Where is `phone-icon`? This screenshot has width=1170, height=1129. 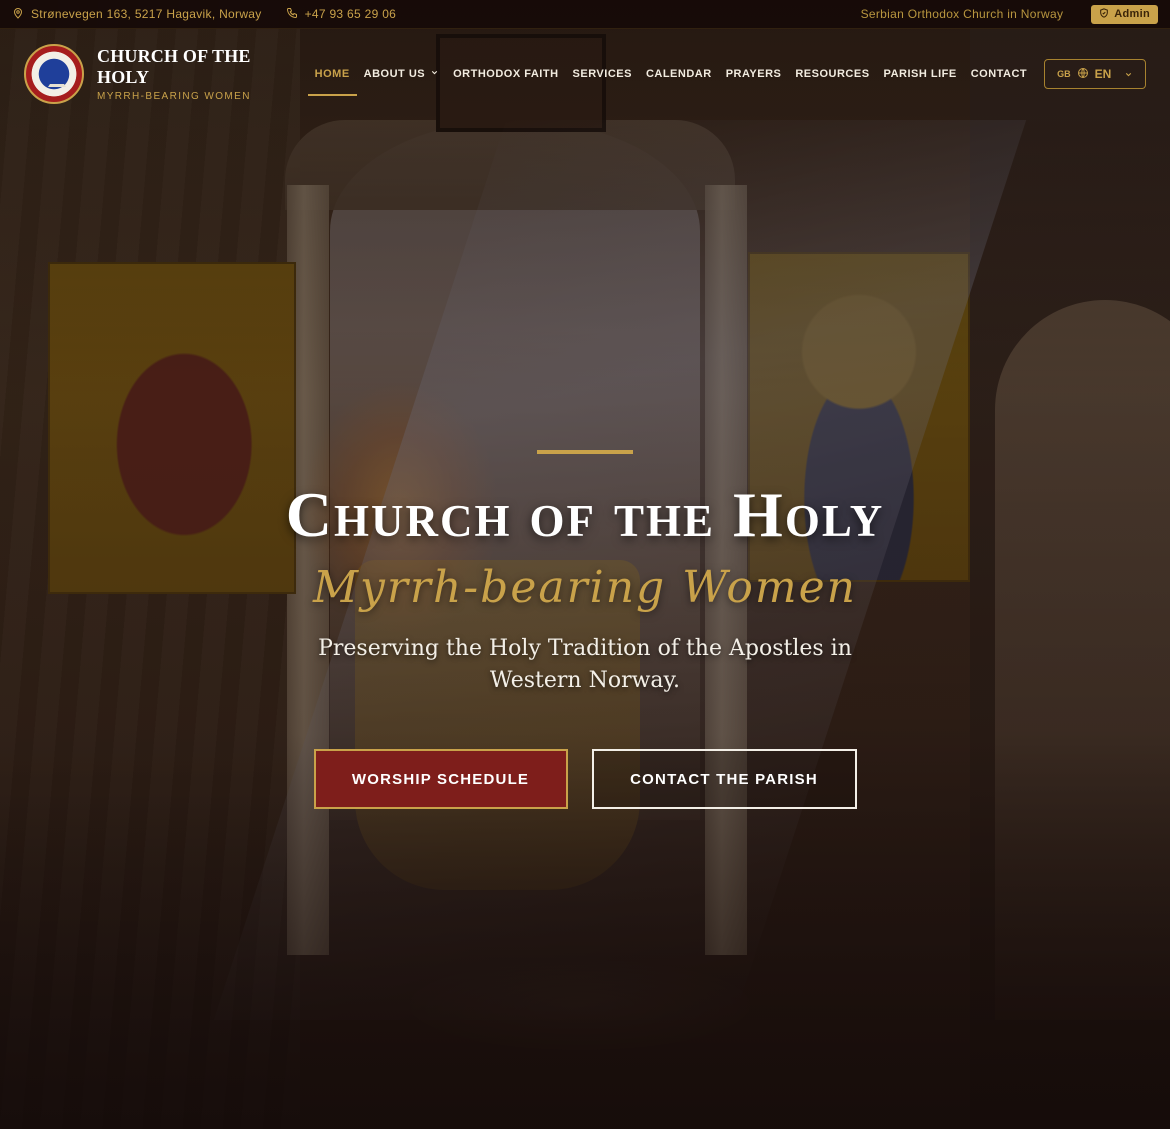 phone-icon is located at coordinates (292, 14).